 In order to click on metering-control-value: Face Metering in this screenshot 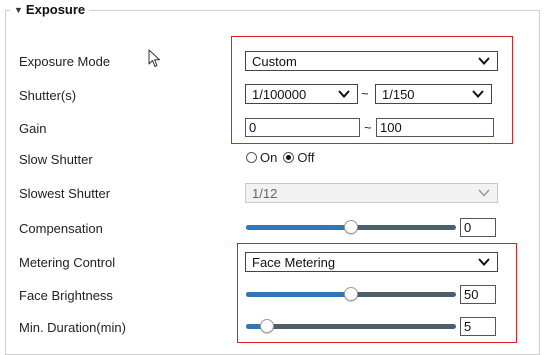, I will do `click(294, 262)`.